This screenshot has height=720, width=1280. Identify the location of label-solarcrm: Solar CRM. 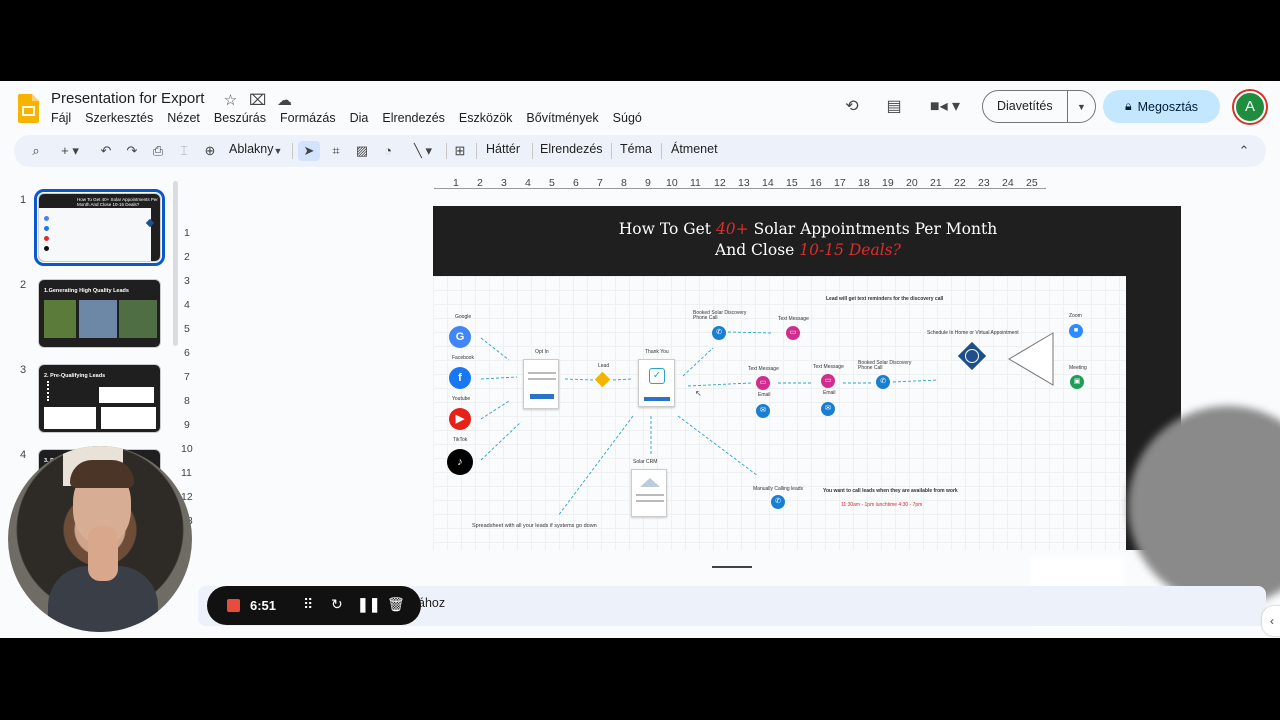
(645, 462).